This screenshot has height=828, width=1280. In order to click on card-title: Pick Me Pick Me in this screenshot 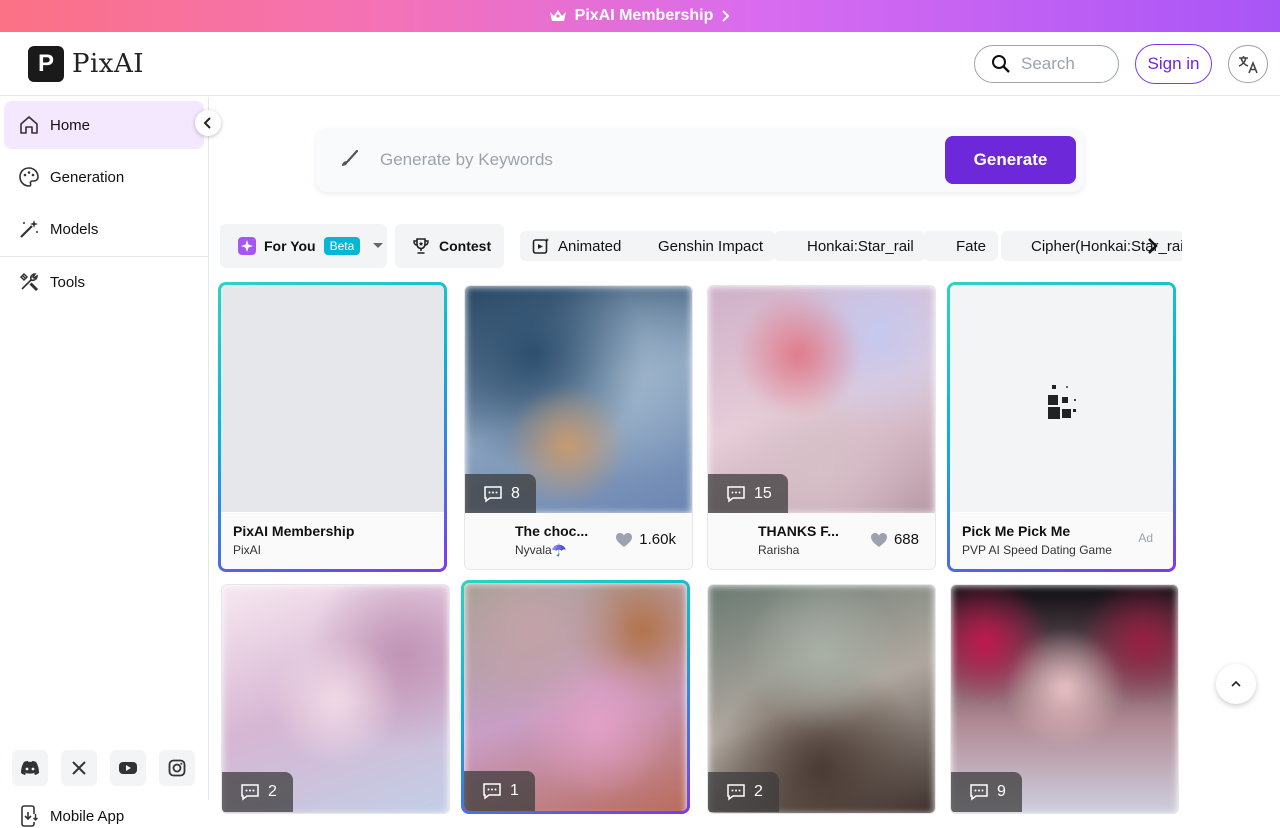, I will do `click(1016, 531)`.